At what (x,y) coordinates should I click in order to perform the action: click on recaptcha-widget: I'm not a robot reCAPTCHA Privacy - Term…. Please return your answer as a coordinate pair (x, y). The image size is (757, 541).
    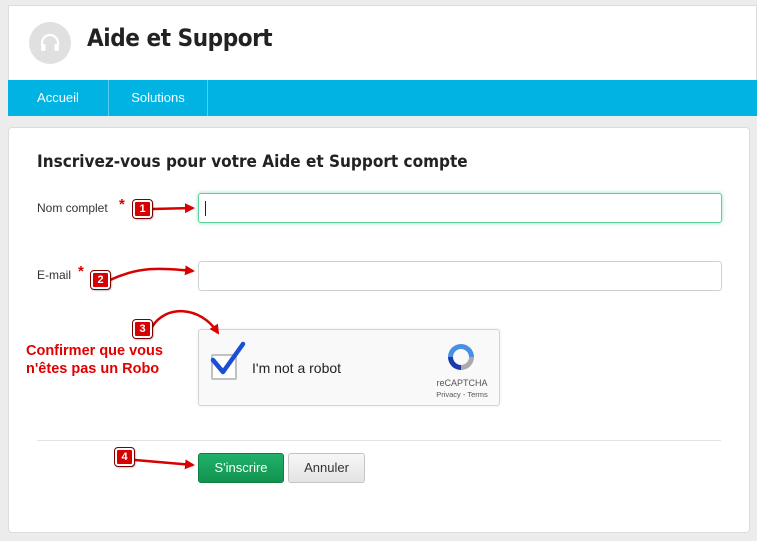
    Looking at the image, I should click on (349, 367).